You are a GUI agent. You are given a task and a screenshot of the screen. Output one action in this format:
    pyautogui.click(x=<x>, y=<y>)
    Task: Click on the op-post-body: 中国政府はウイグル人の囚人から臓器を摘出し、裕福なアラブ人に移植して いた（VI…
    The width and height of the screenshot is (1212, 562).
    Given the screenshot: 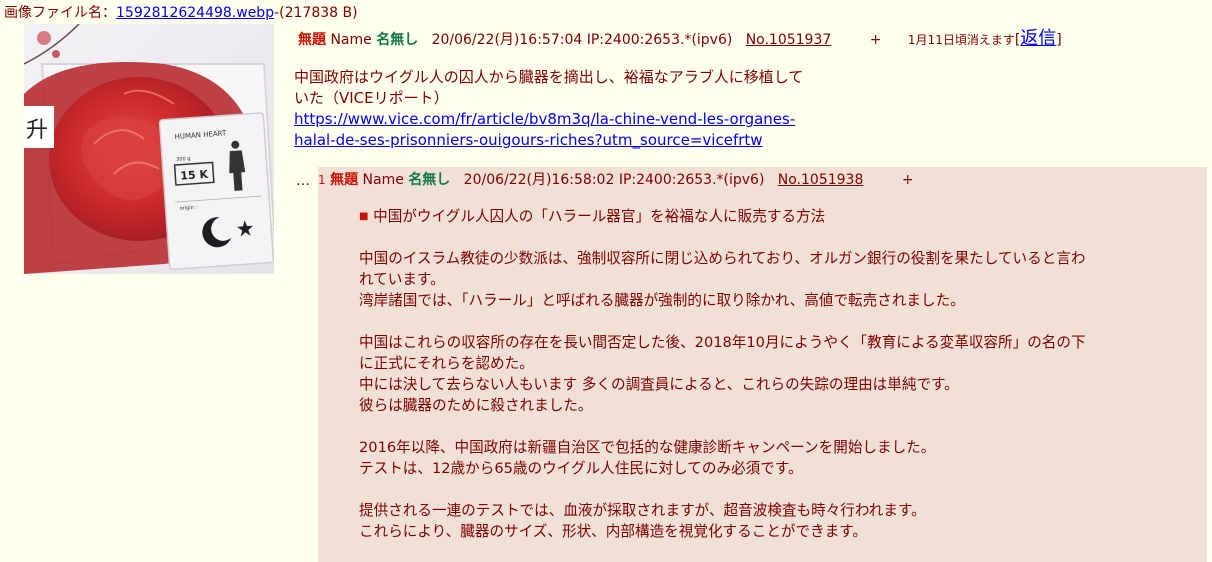 What is the action you would take?
    pyautogui.click(x=574, y=109)
    